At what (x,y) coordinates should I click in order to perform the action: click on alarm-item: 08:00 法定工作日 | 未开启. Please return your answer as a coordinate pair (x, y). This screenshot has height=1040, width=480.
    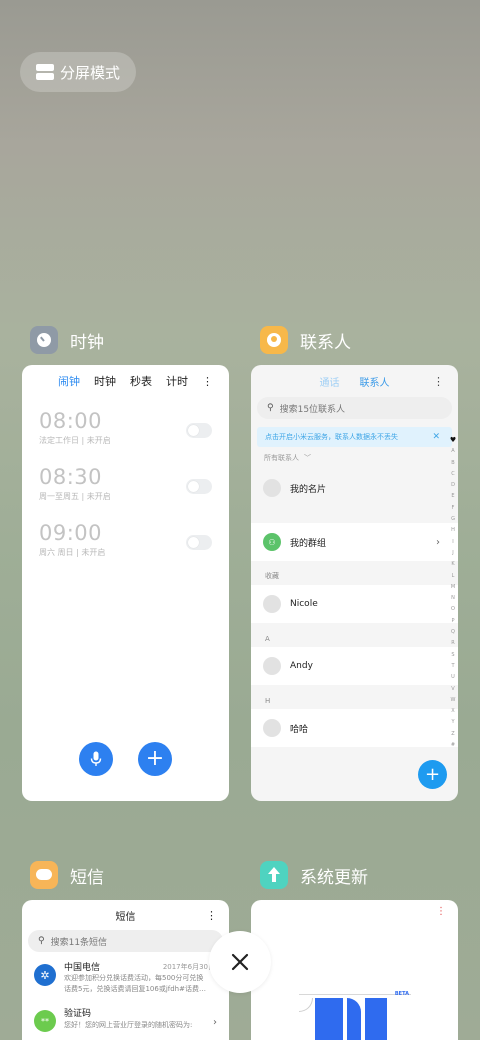
    Looking at the image, I should click on (125, 437).